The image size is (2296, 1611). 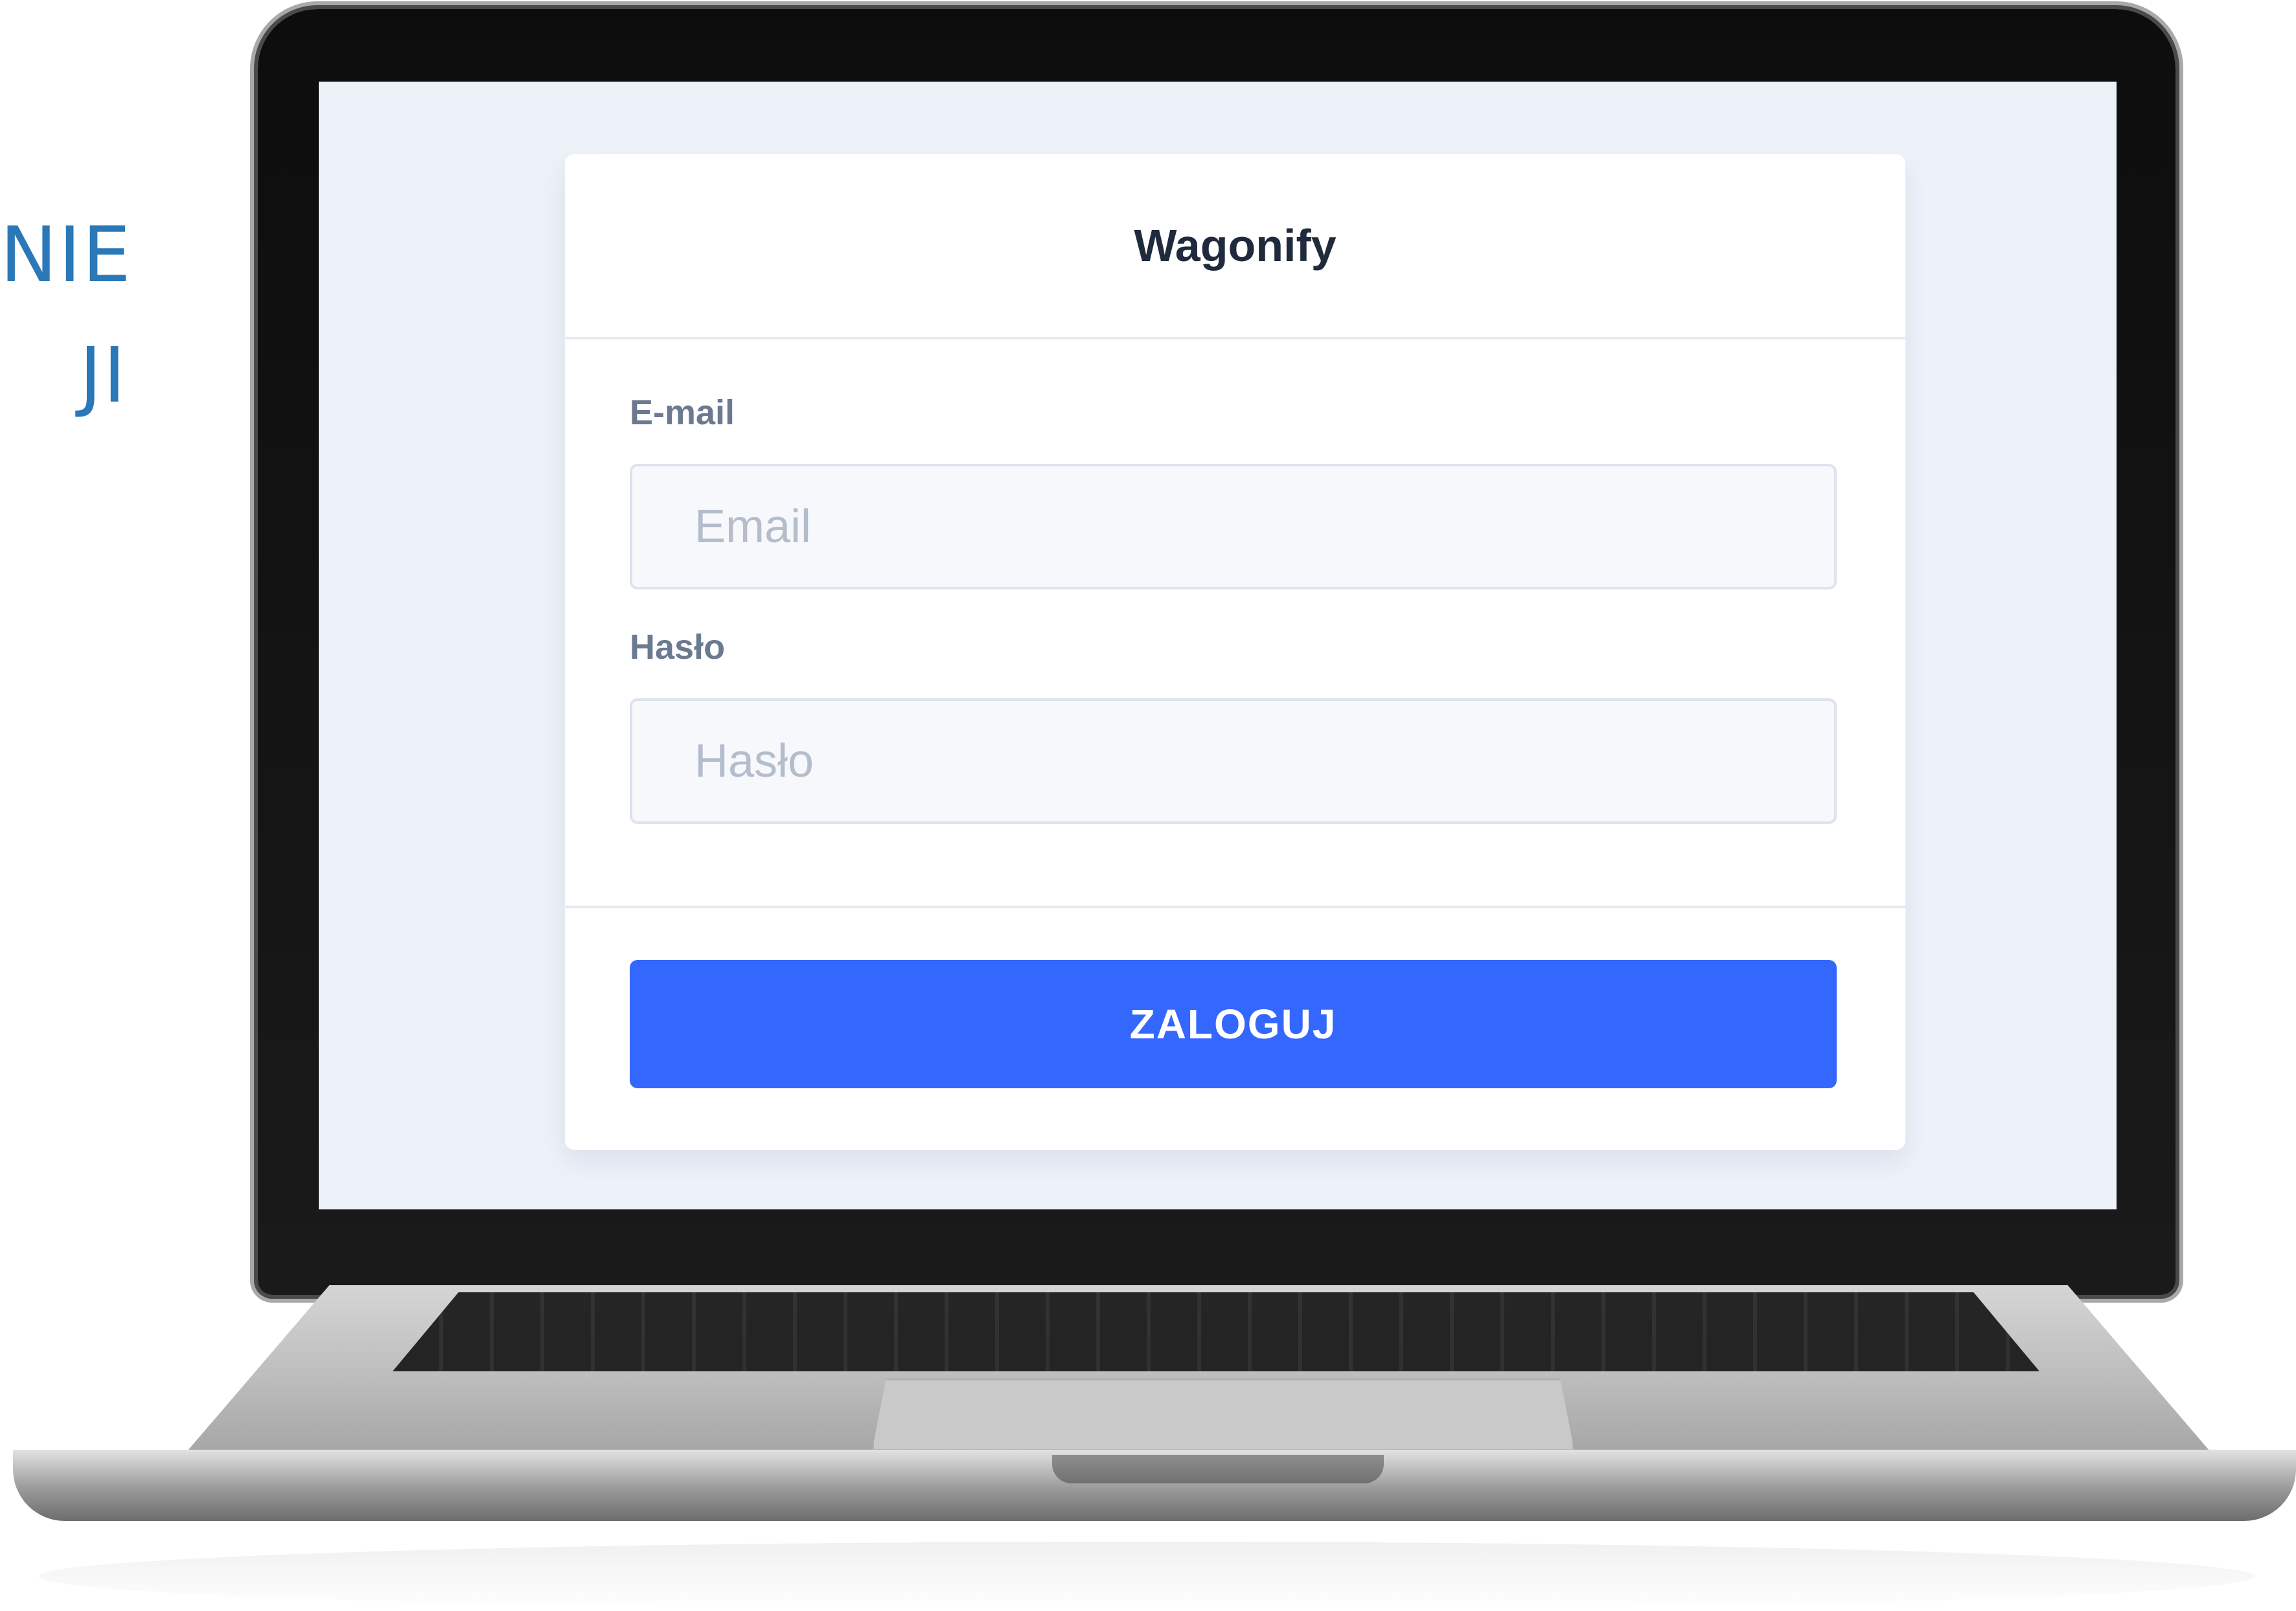 I want to click on login-button: ZALOGUJ, so click(x=1233, y=1024).